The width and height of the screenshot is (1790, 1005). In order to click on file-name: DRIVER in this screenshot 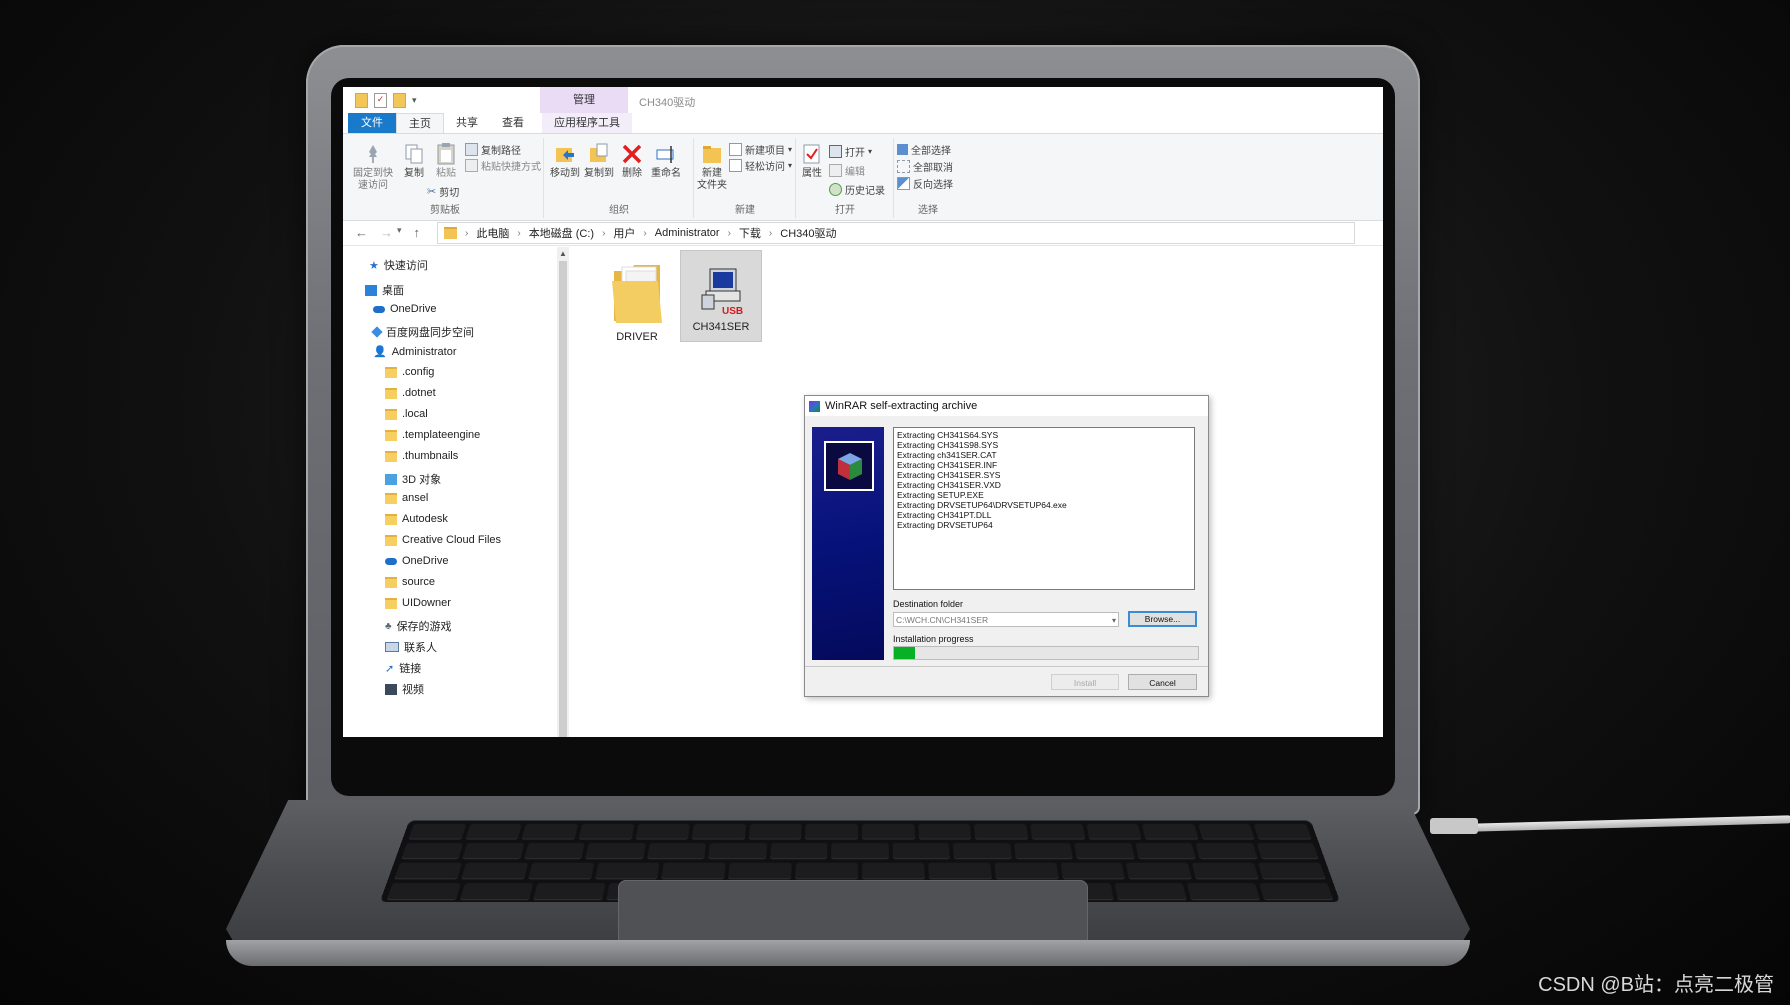, I will do `click(637, 337)`.